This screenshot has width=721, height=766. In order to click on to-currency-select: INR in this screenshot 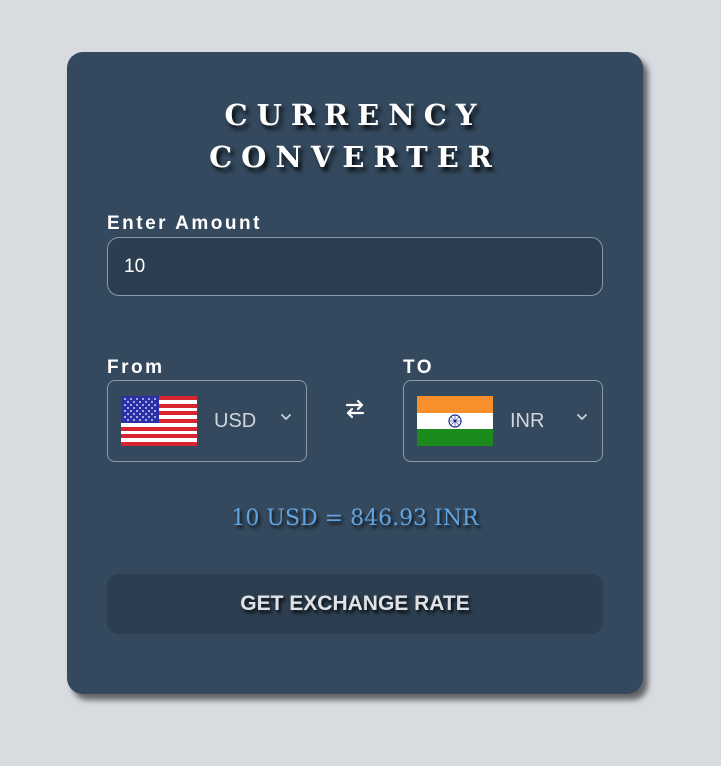, I will do `click(503, 421)`.